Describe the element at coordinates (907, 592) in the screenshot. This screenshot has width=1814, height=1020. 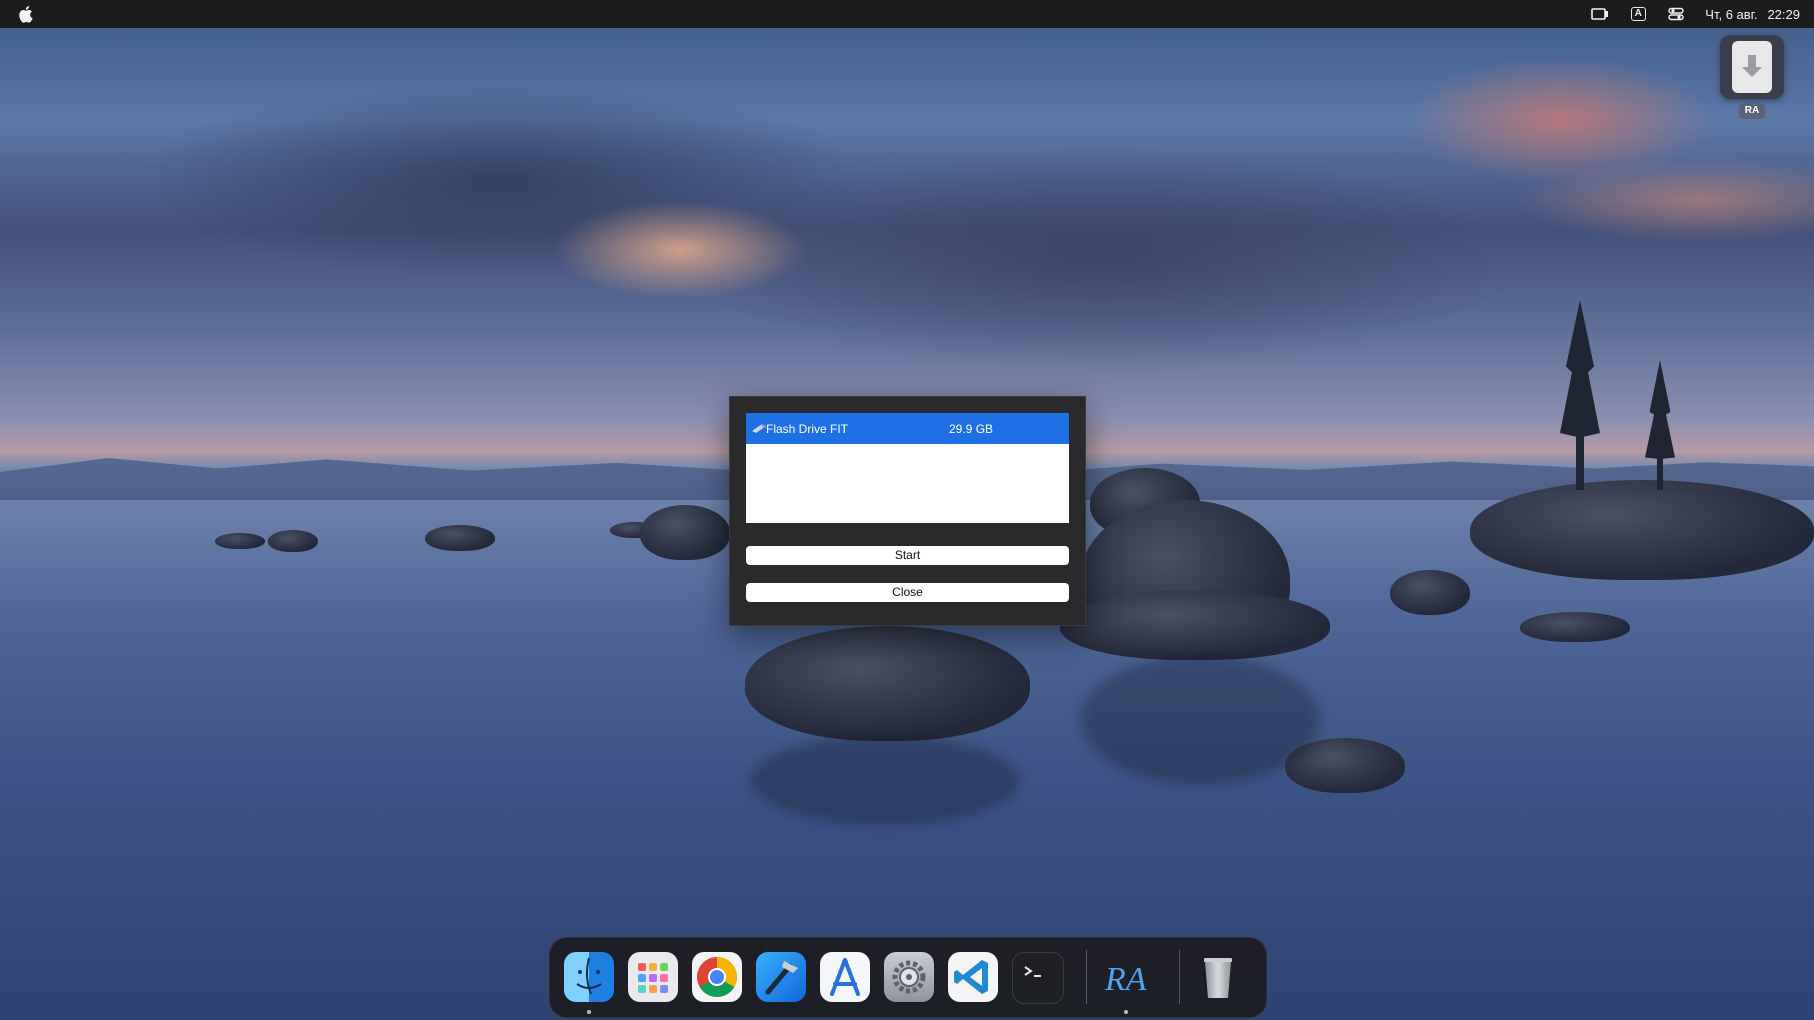
I see `close-button: Close` at that location.